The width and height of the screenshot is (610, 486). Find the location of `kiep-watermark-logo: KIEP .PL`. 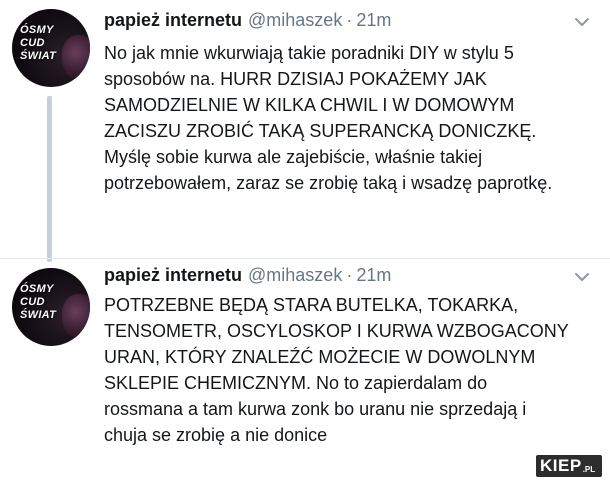

kiep-watermark-logo: KIEP .PL is located at coordinates (569, 466).